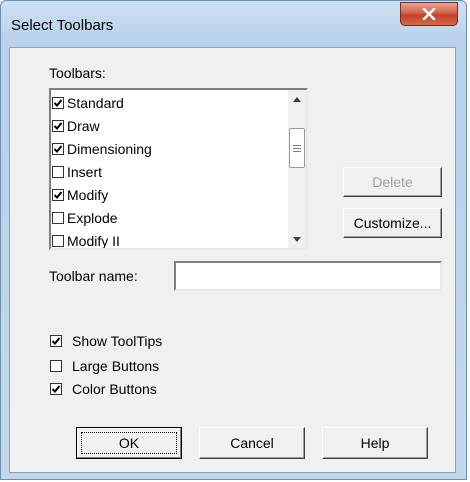 Image resolution: width=470 pixels, height=482 pixels. What do you see at coordinates (88, 194) in the screenshot?
I see `list-item-label: Modify` at bounding box center [88, 194].